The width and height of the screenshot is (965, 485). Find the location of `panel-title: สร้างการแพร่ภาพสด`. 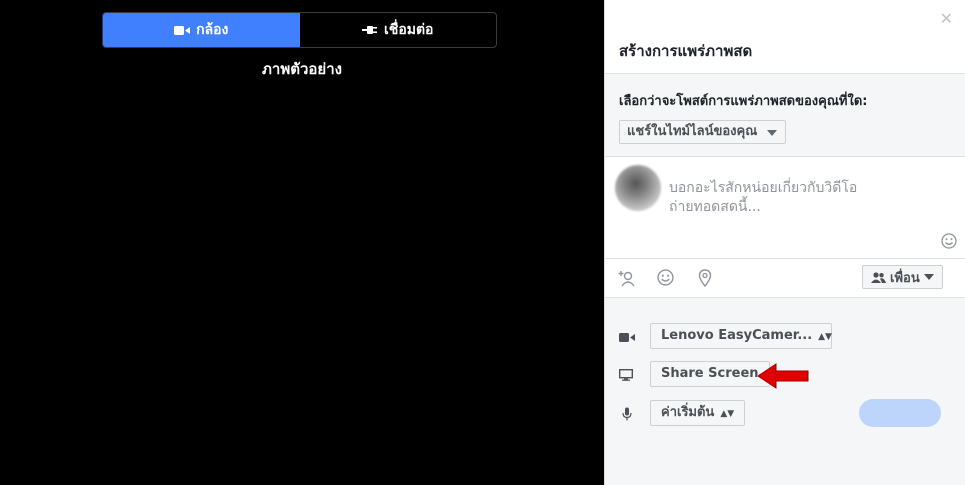

panel-title: สร้างการแพร่ภาพสด is located at coordinates (686, 51).